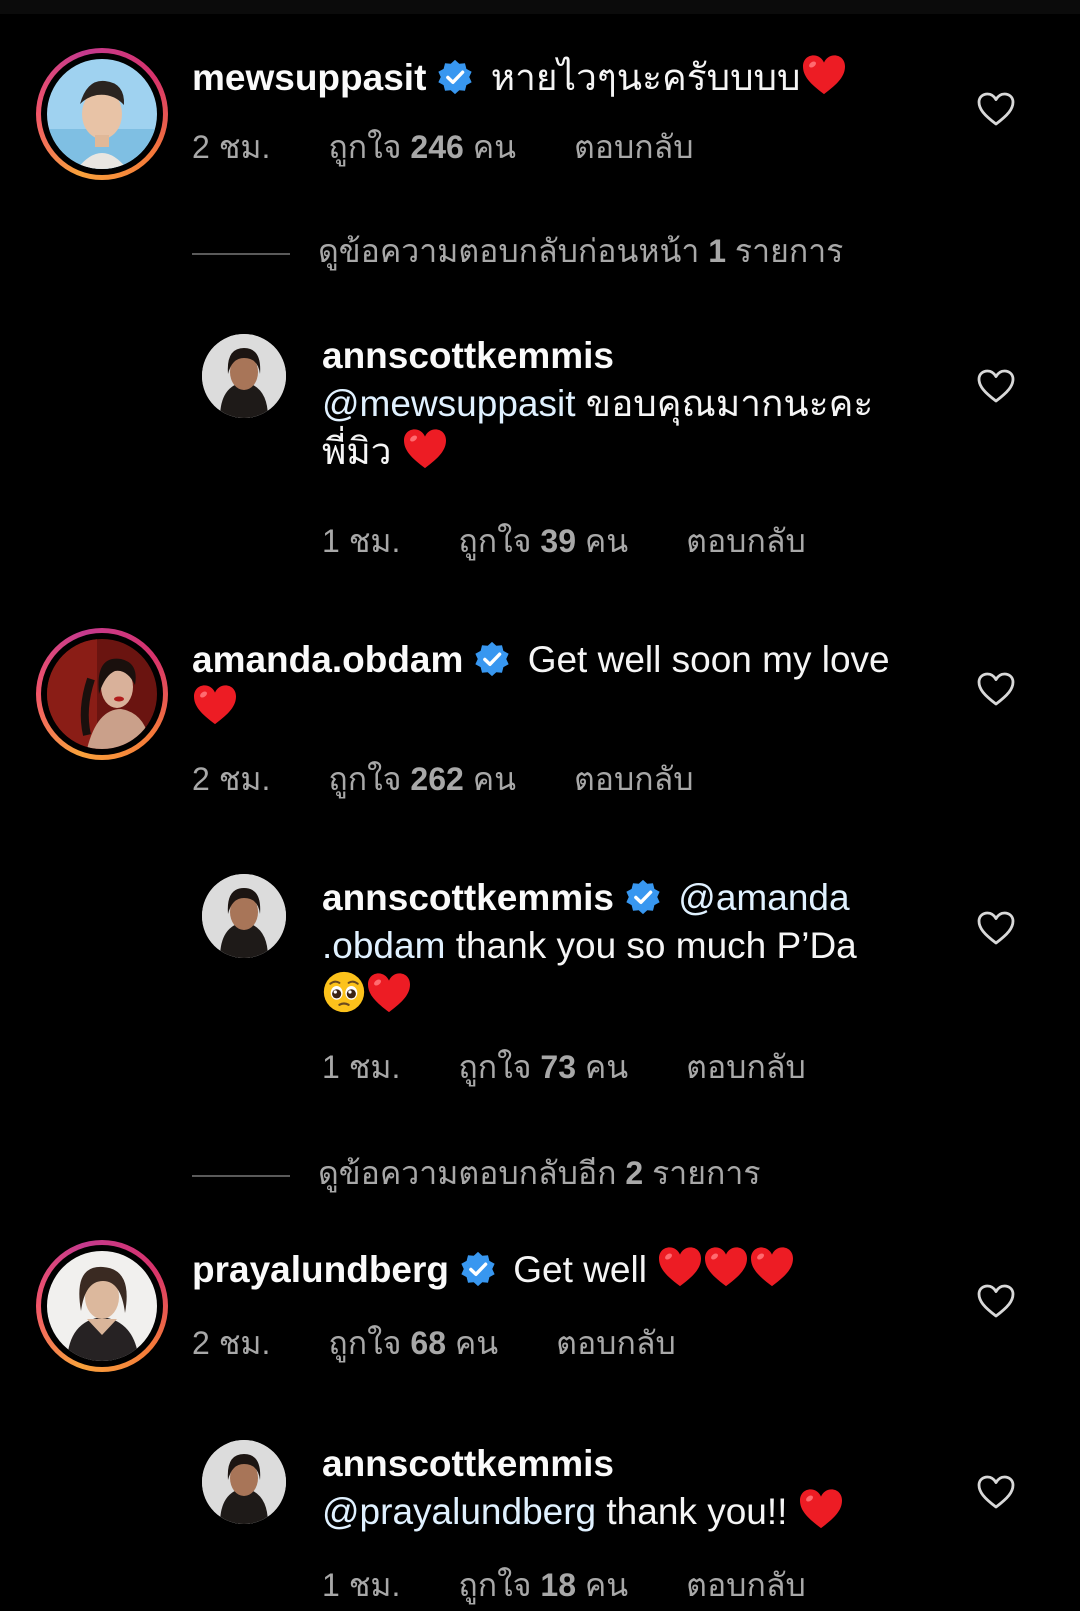 The image size is (1080, 1611). Describe the element at coordinates (320, 1269) in the screenshot. I see `comment-username: prayalundberg` at that location.